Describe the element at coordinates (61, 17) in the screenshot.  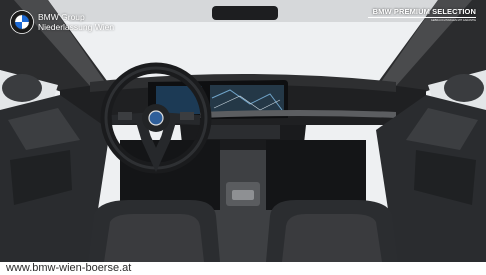
I see `dealer-line-1: BMW Group` at that location.